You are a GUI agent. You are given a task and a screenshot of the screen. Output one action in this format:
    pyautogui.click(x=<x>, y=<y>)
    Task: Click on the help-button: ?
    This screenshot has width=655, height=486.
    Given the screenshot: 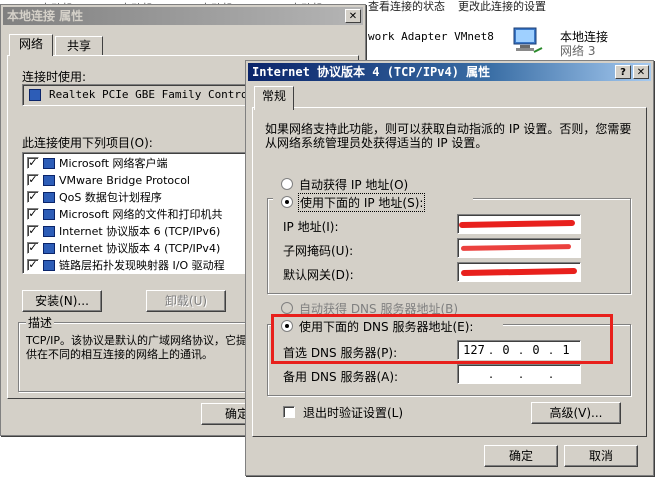 What is the action you would take?
    pyautogui.click(x=623, y=72)
    